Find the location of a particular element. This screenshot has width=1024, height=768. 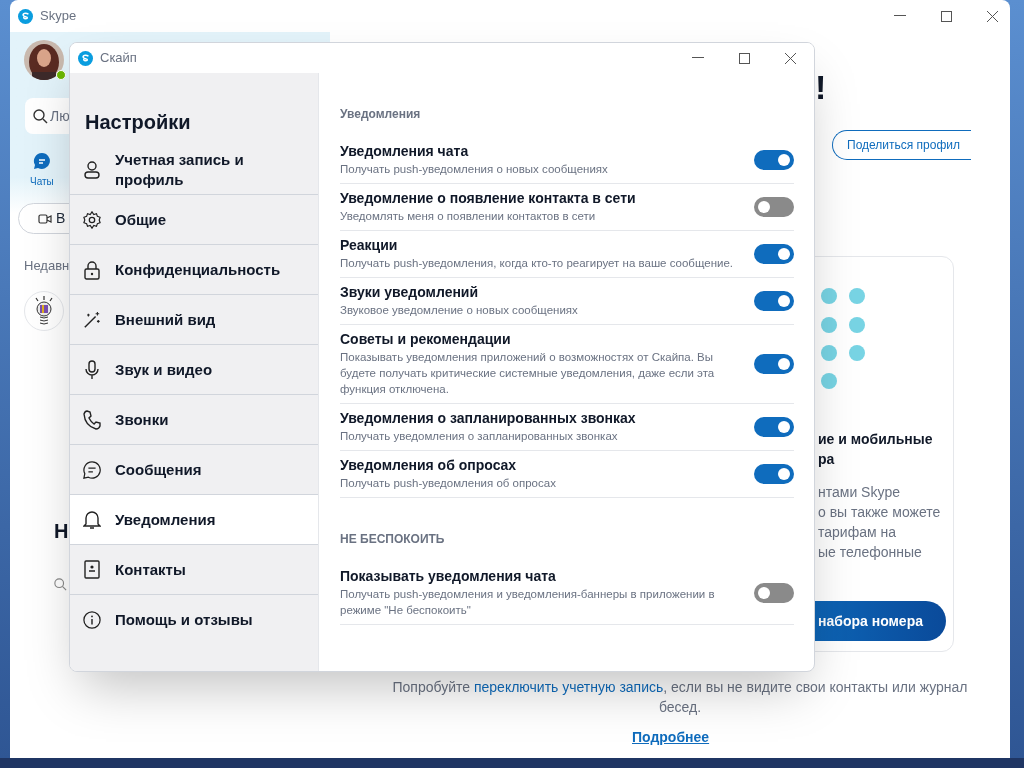

settings-menu-item: Звук и видео is located at coordinates (194, 370).